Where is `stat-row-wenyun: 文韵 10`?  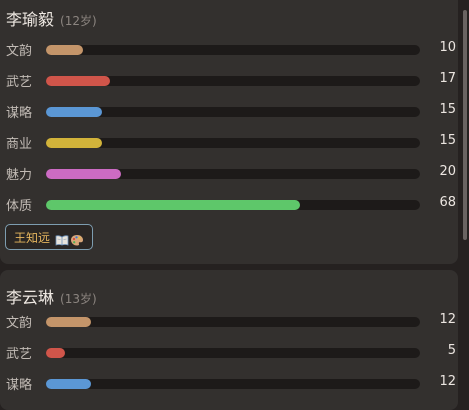 stat-row-wenyun: 文韵 10 is located at coordinates (231, 49).